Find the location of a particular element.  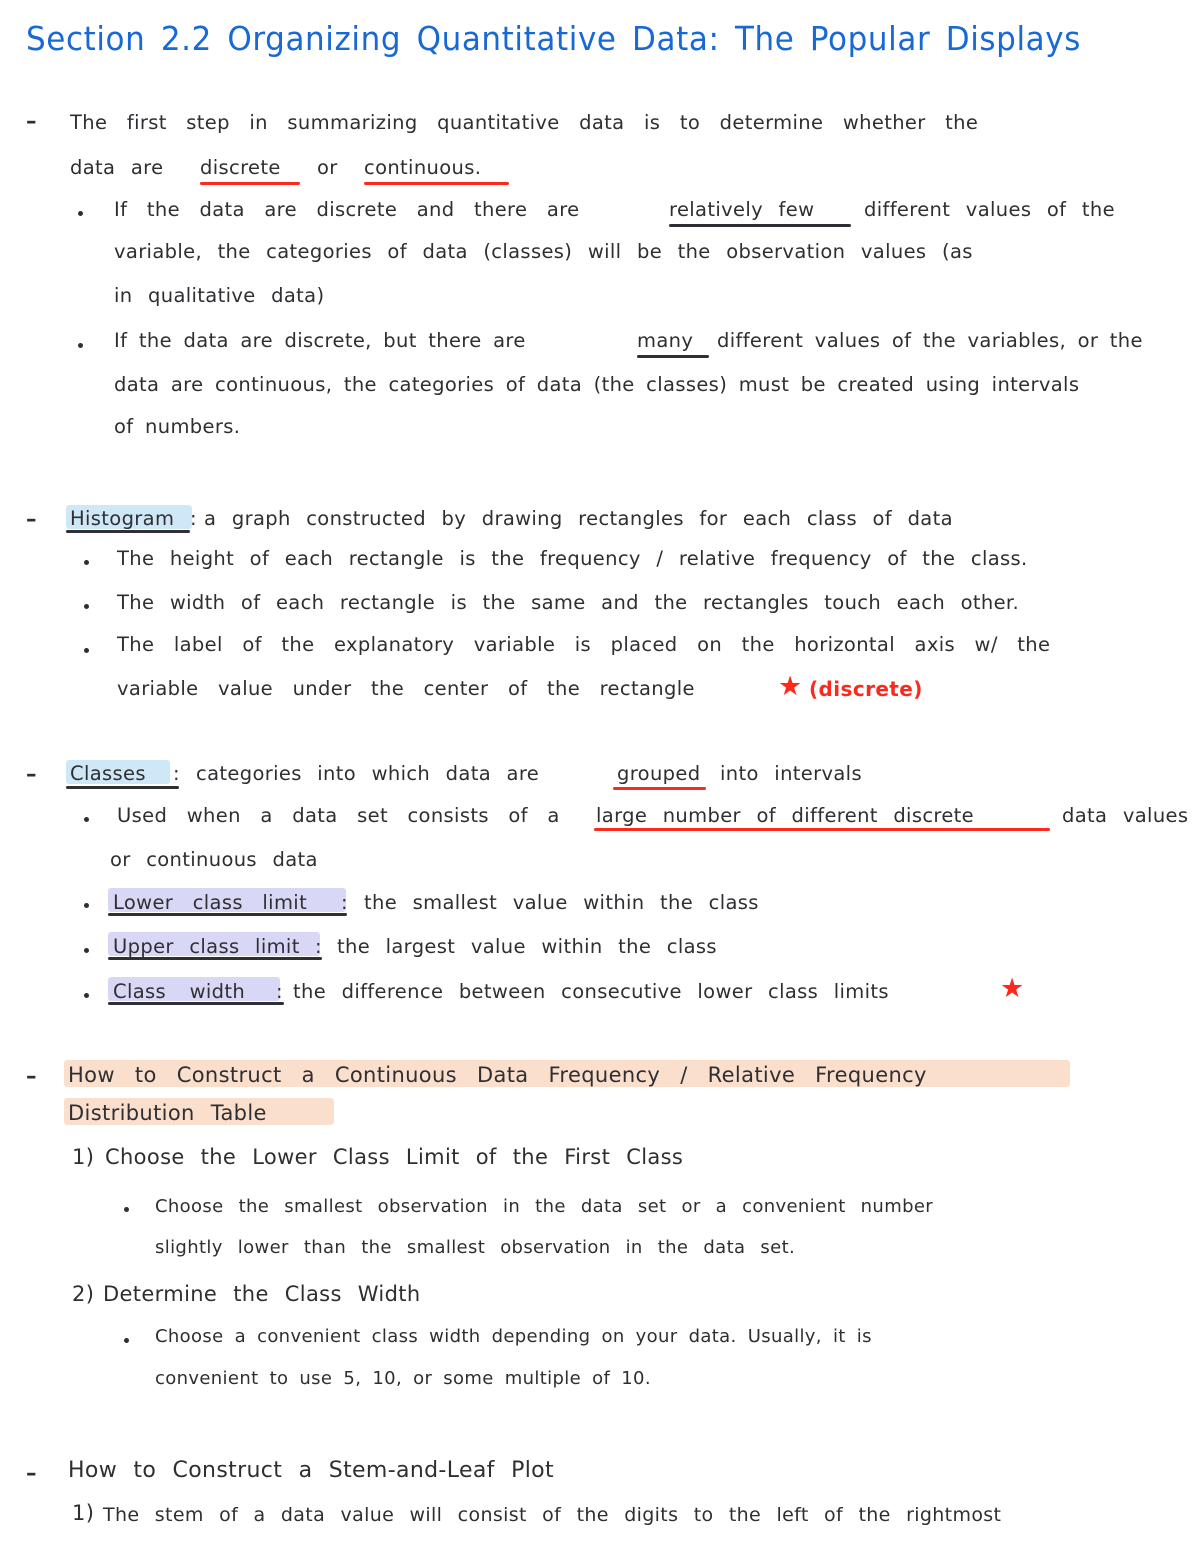

upper-limit-colon: : is located at coordinates (318, 946).